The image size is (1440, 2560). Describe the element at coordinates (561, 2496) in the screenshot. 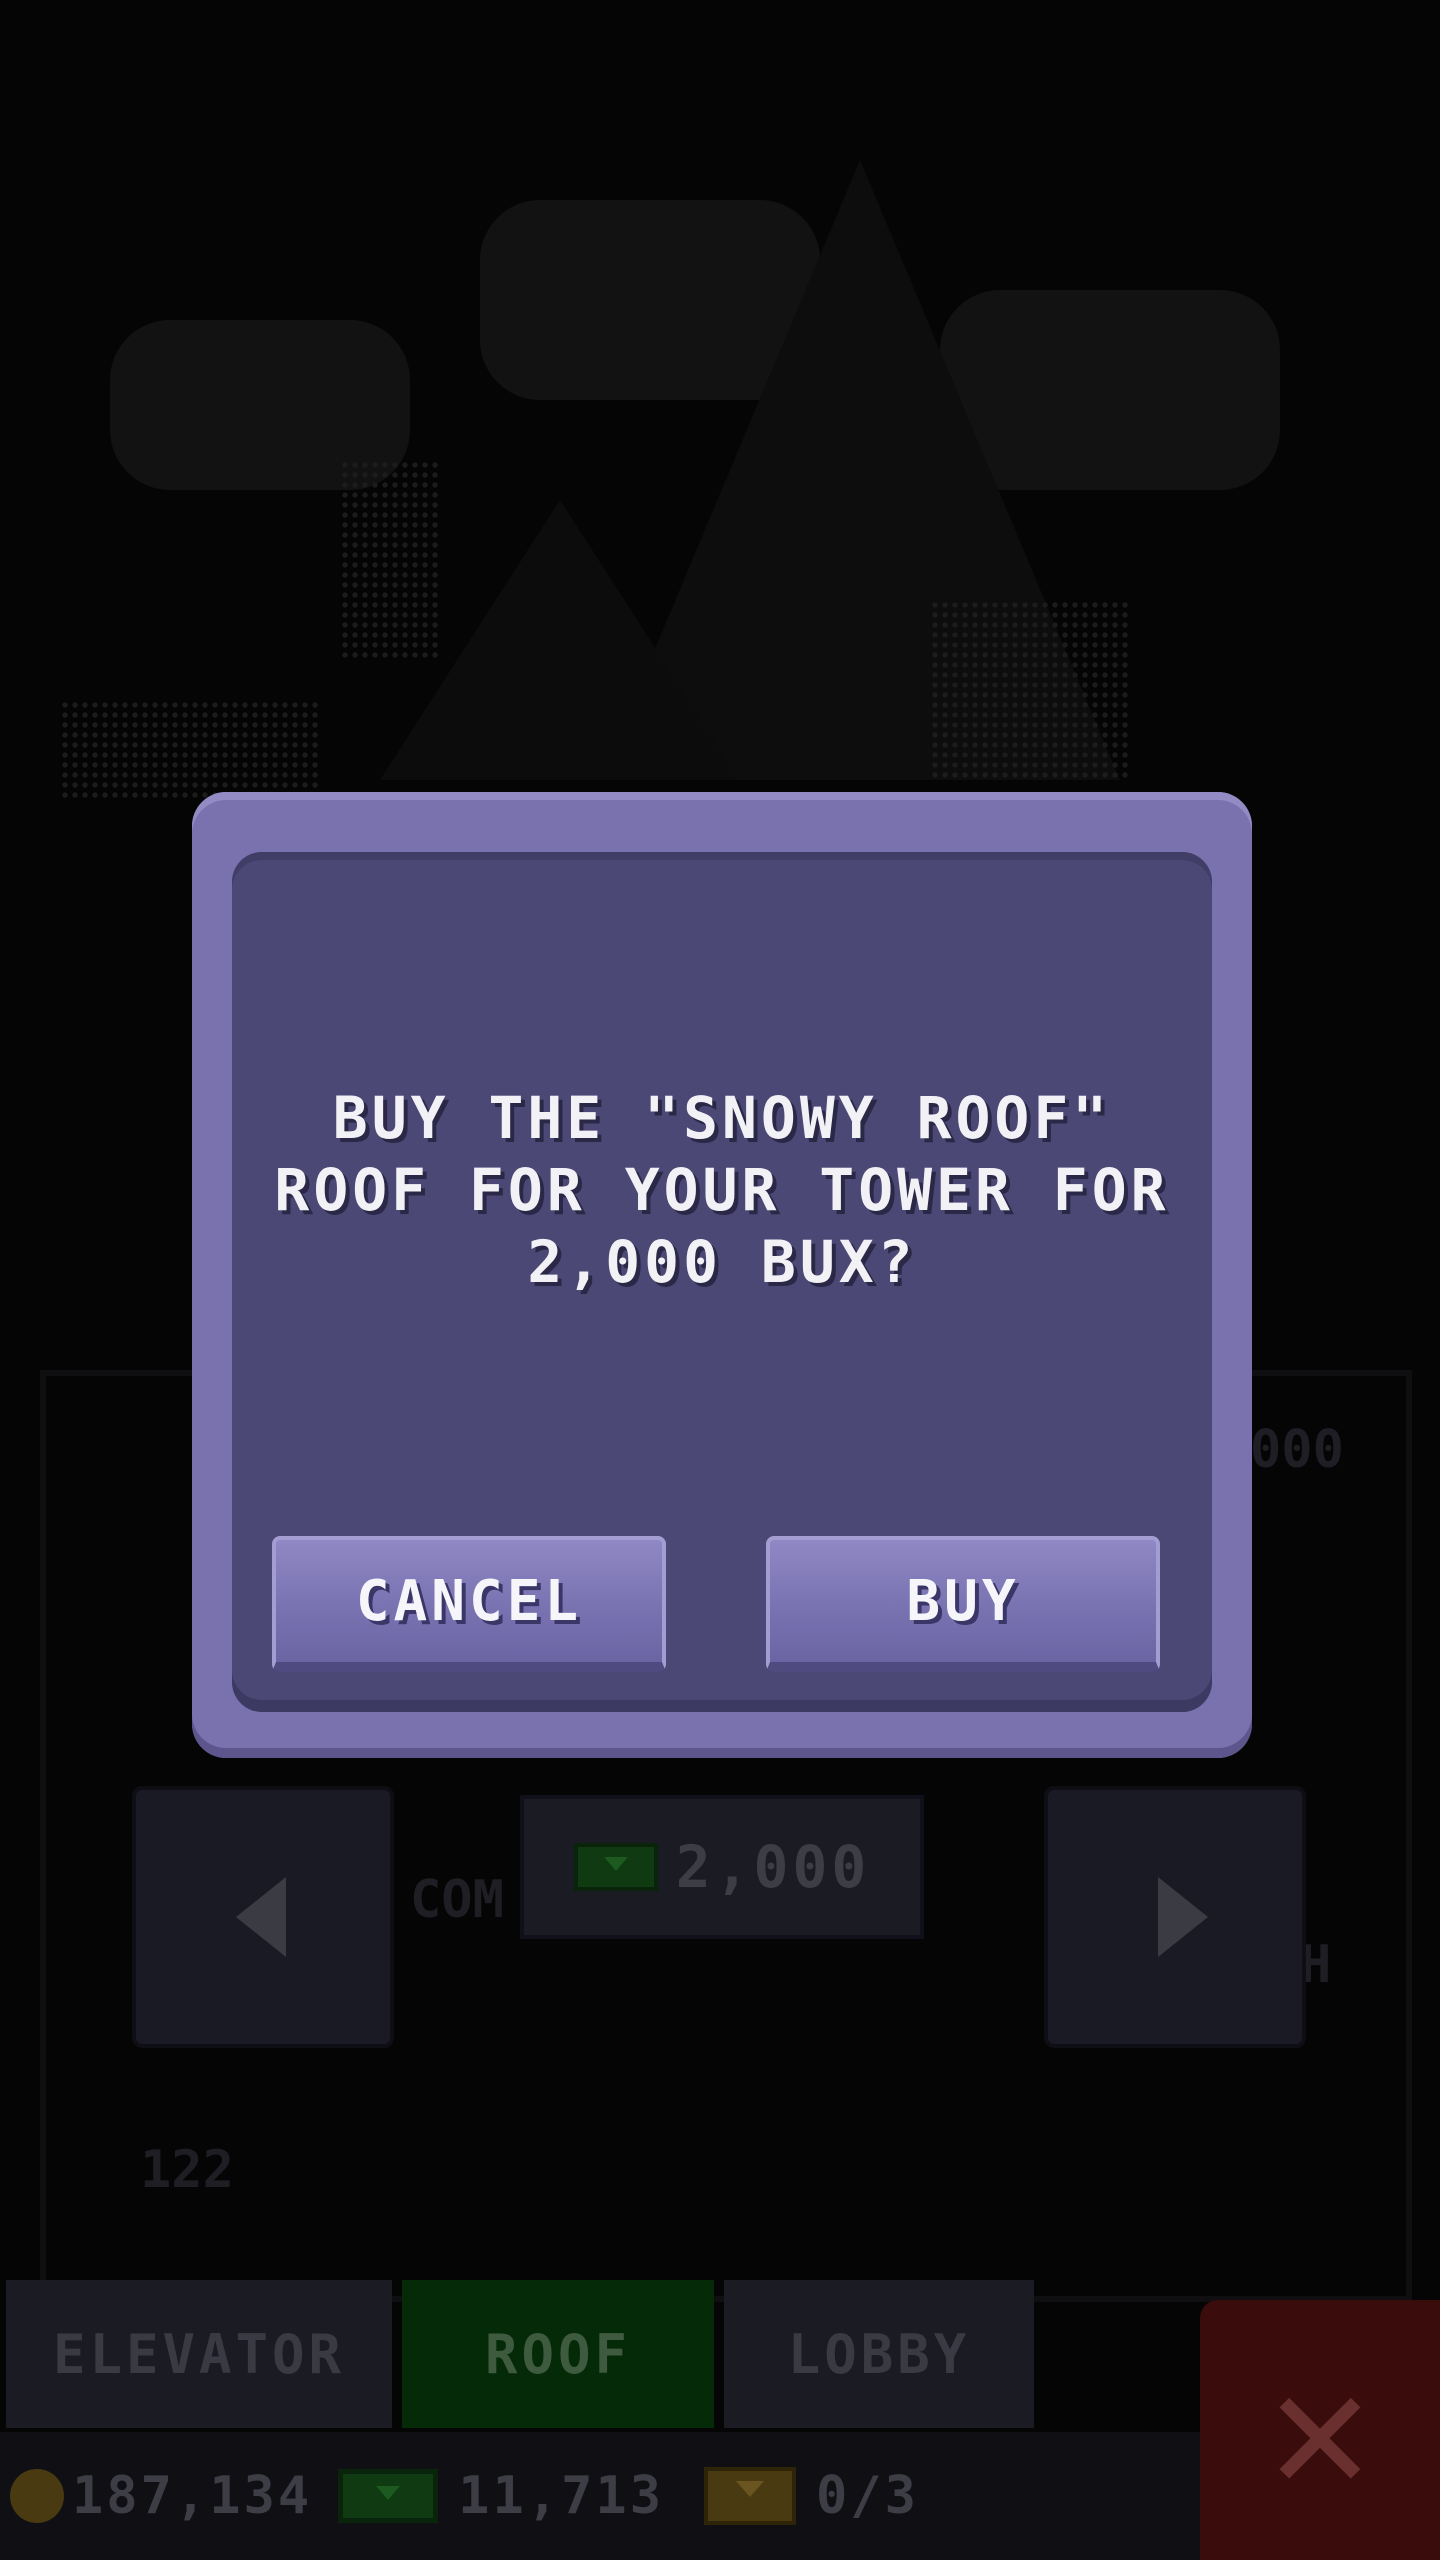

I see `bux-count: 11,713` at that location.